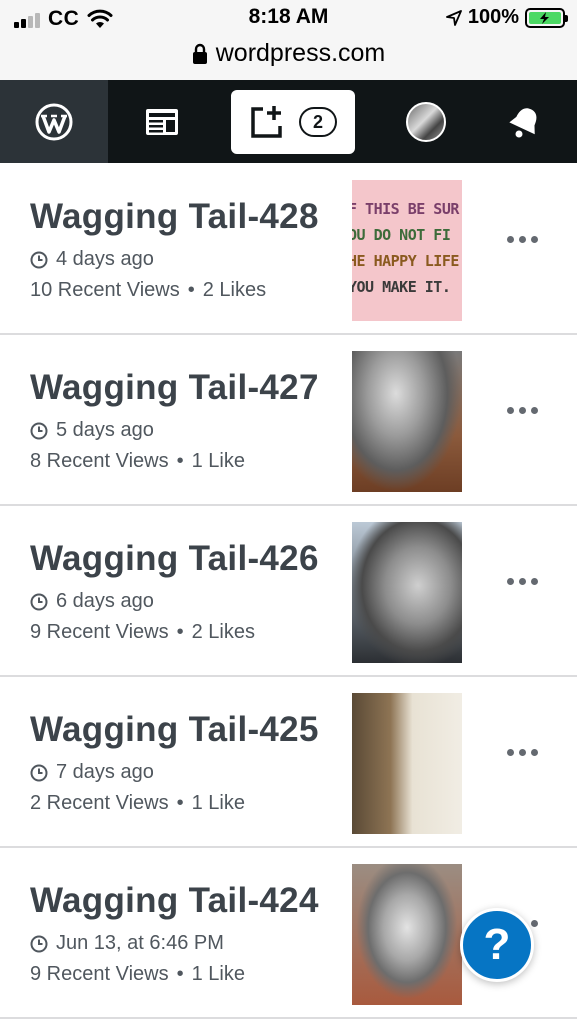  I want to click on post-date: 7 days ago, so click(92, 772).